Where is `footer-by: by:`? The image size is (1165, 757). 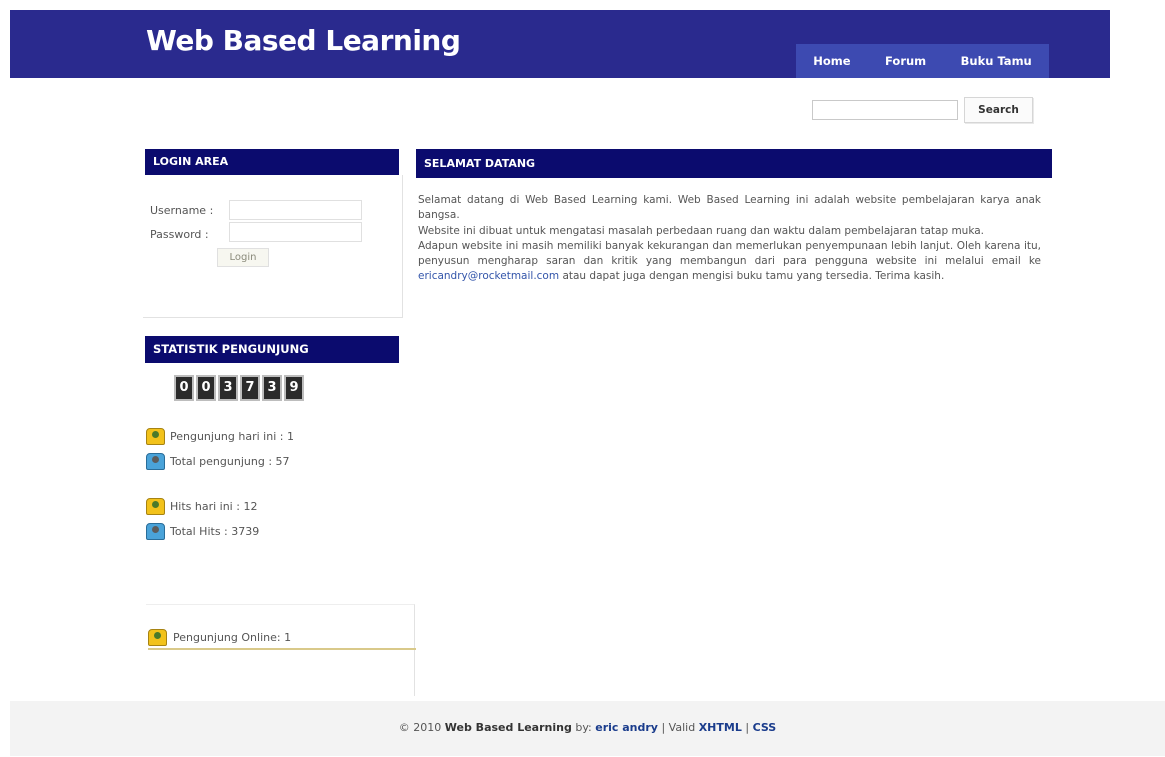 footer-by: by: is located at coordinates (583, 727).